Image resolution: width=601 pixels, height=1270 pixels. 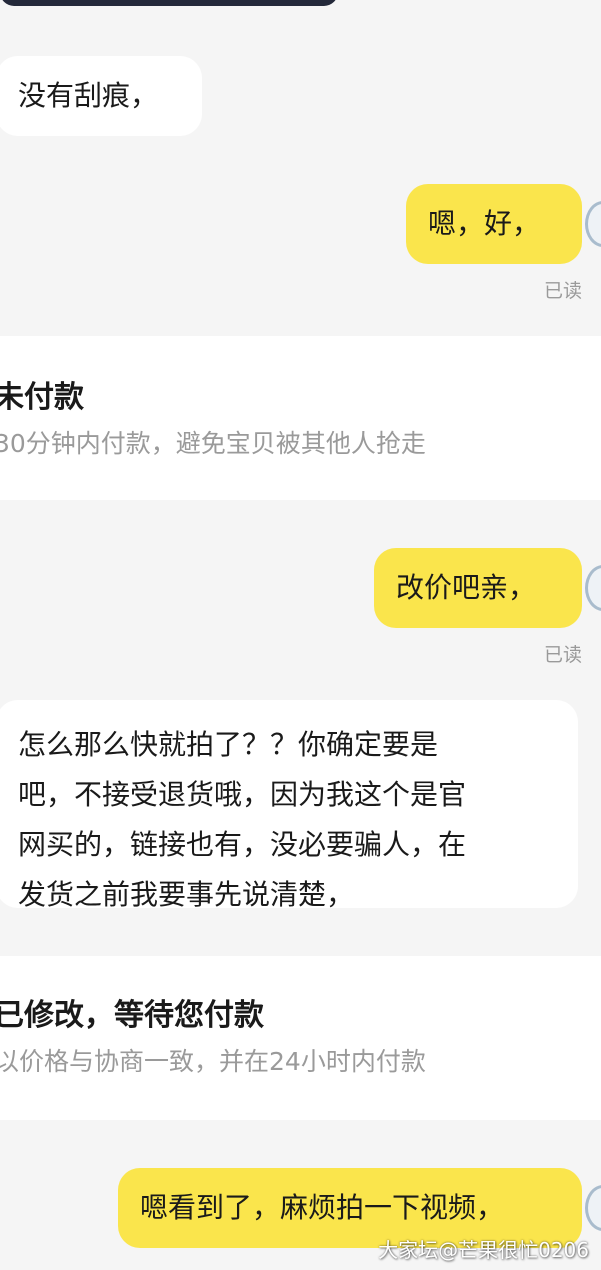 I want to click on message-line: 怎么那么快就拍了？？你确定要是, so click(x=228, y=744).